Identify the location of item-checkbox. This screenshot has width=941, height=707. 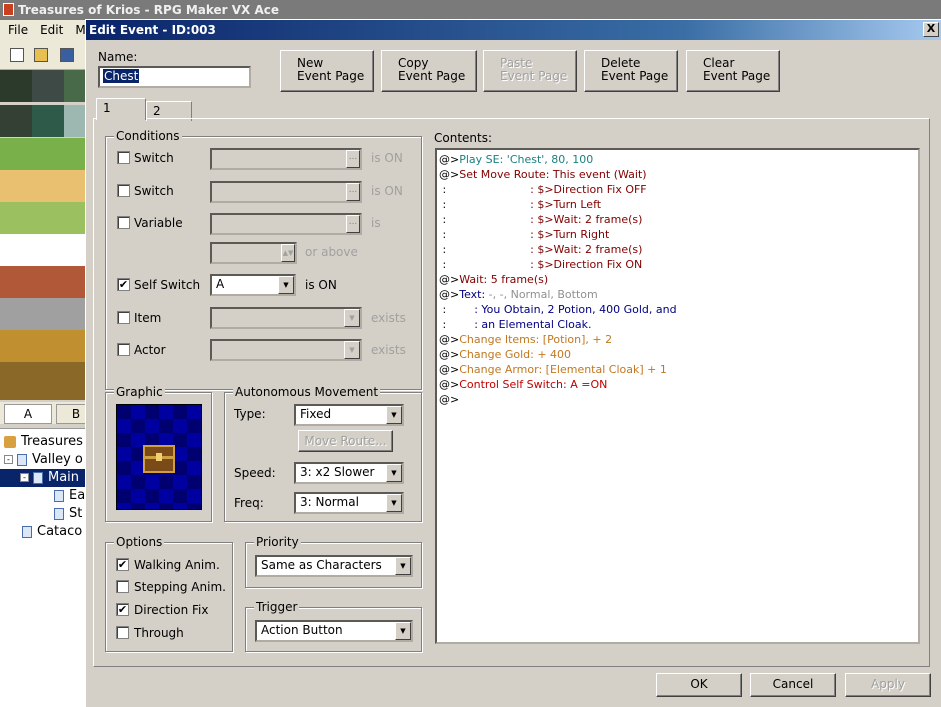
(123, 317).